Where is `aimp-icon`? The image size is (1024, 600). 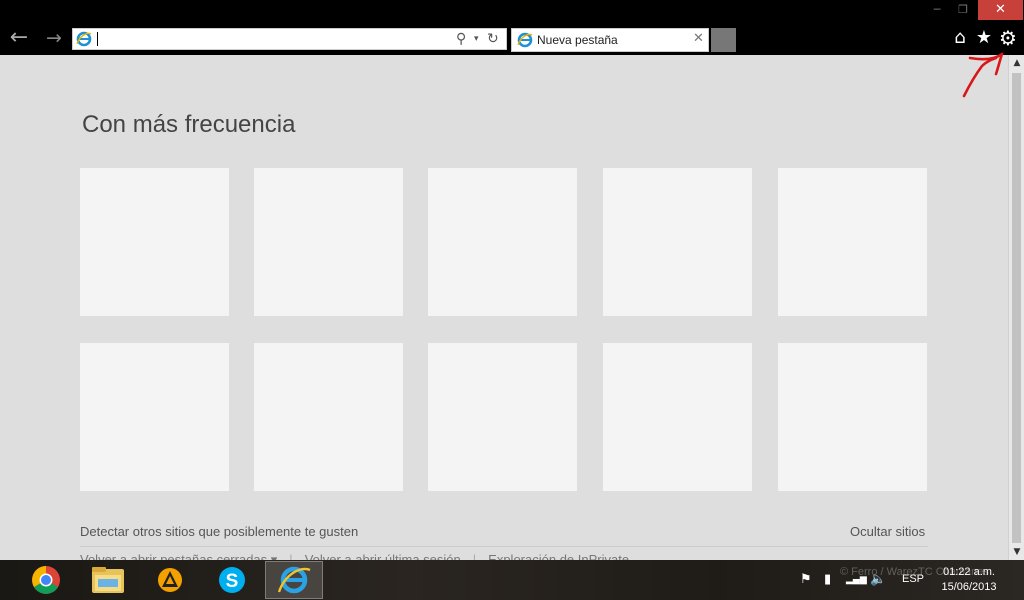
aimp-icon is located at coordinates (170, 580).